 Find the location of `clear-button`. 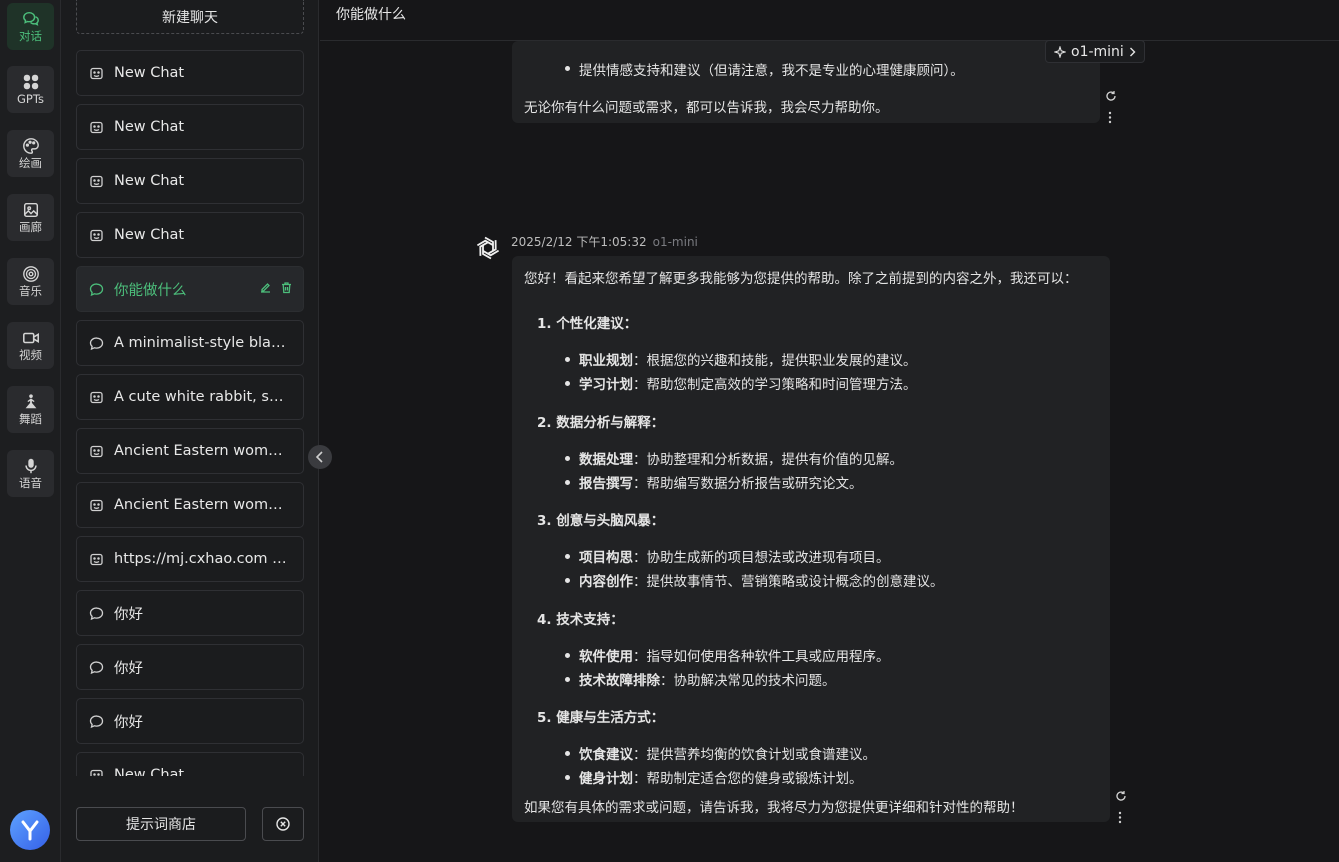

clear-button is located at coordinates (283, 824).